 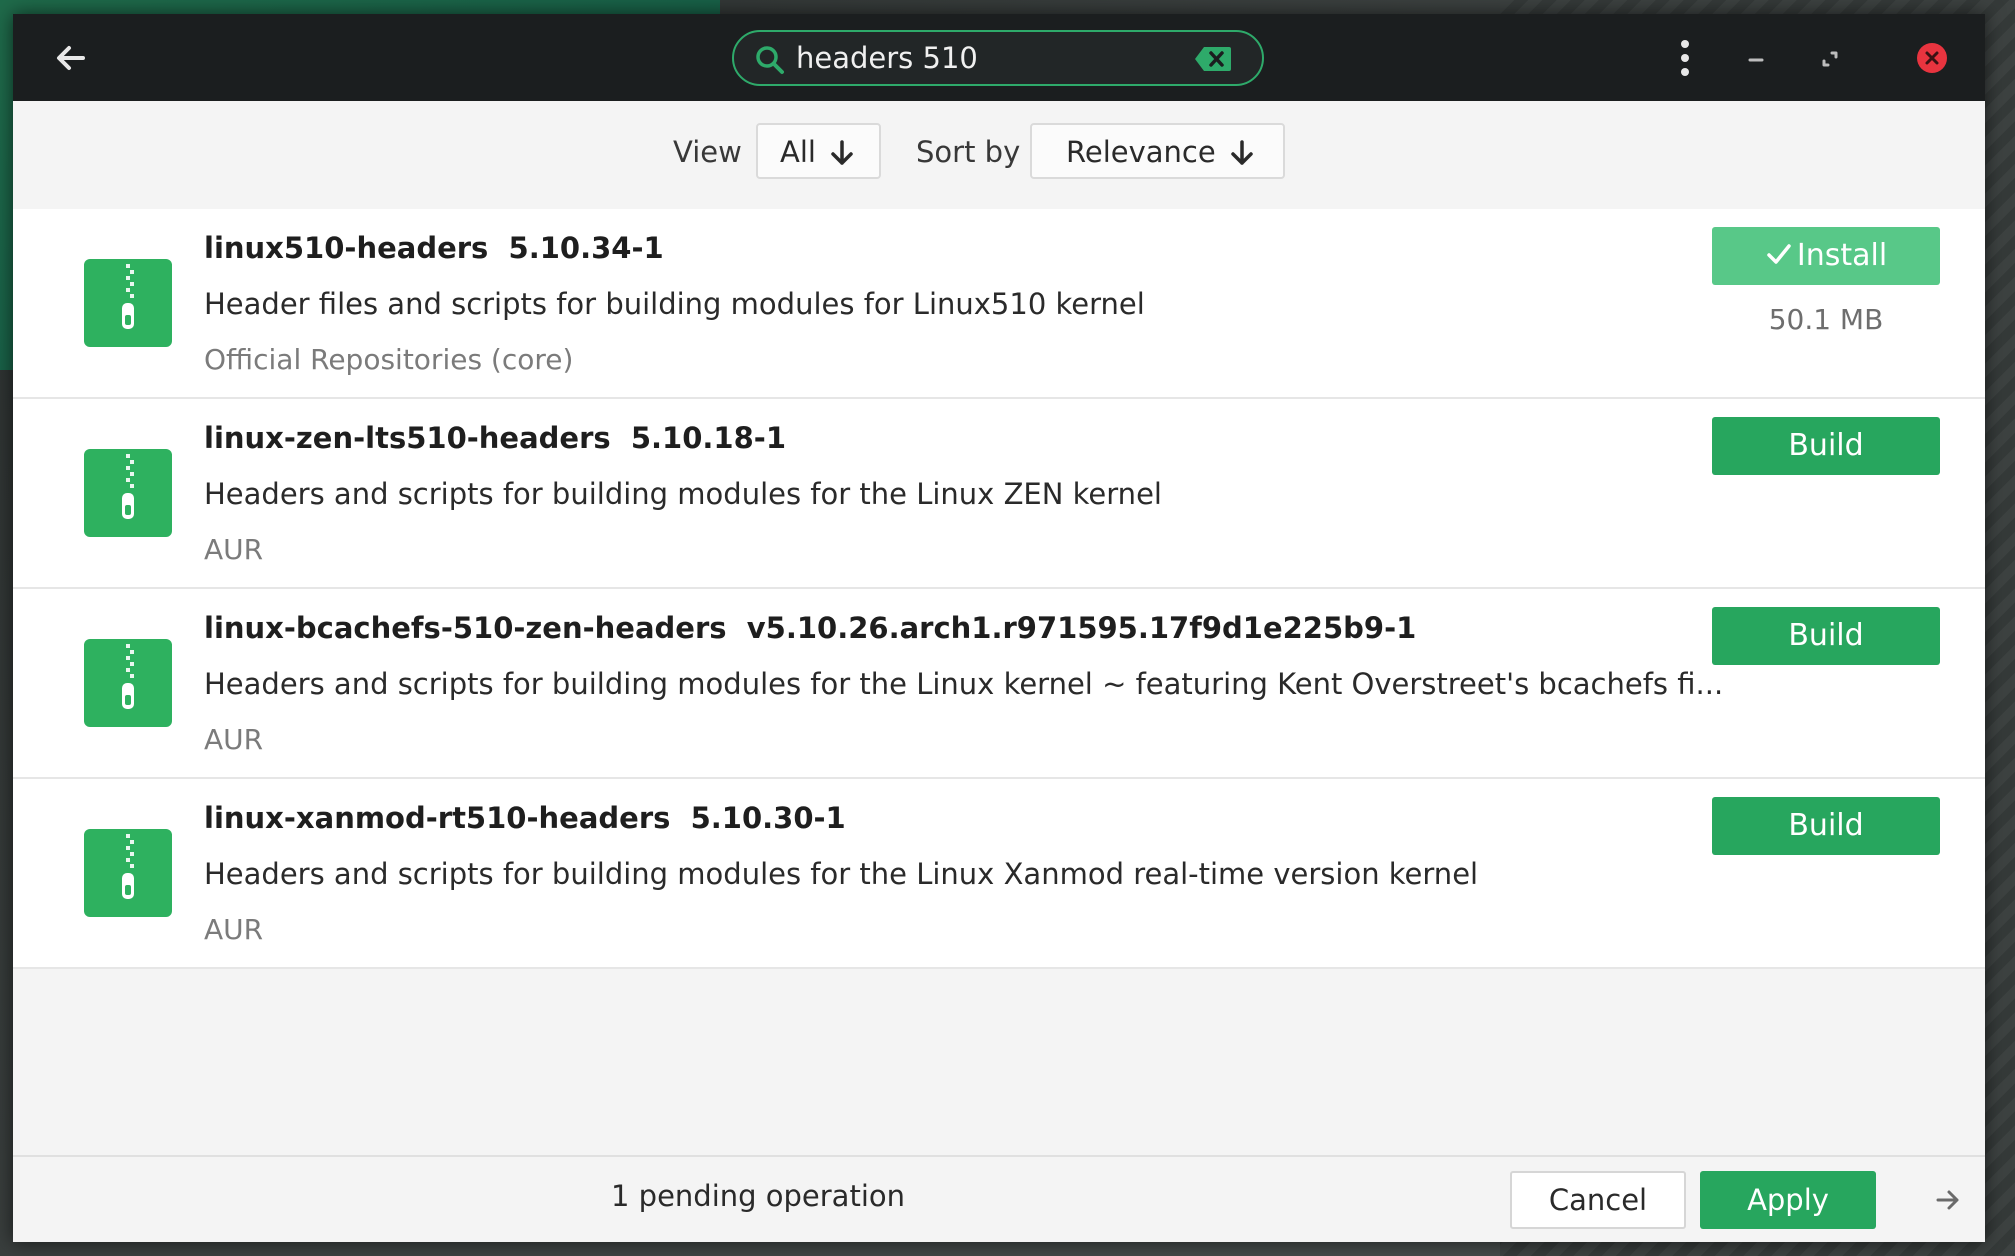 What do you see at coordinates (1756, 59) in the screenshot?
I see `minimize-icon` at bounding box center [1756, 59].